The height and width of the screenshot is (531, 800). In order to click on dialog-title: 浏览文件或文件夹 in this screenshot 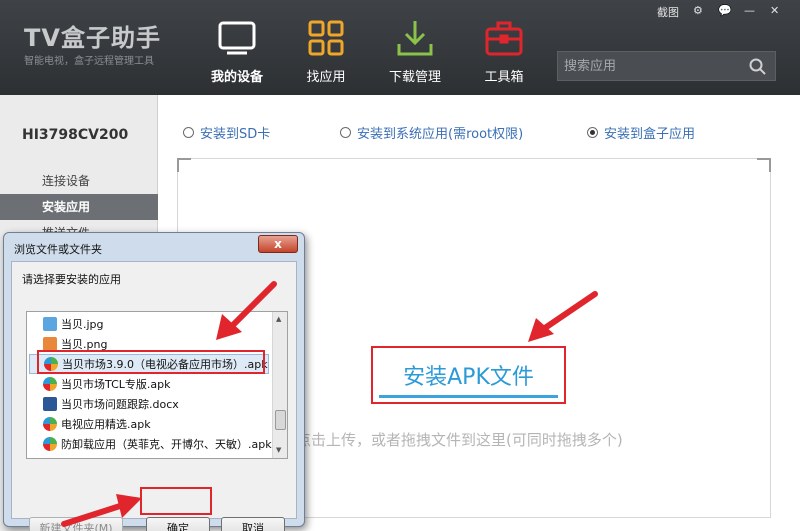, I will do `click(58, 249)`.